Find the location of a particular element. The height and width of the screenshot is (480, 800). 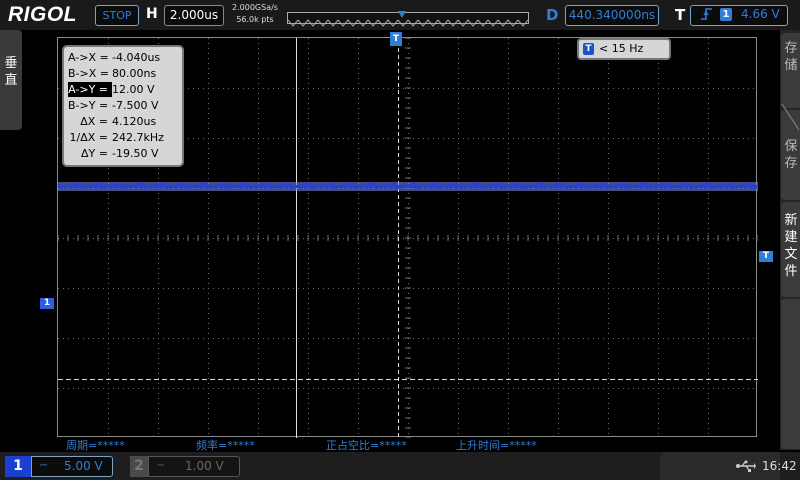

cursor-value: 80.00ns is located at coordinates (134, 73).